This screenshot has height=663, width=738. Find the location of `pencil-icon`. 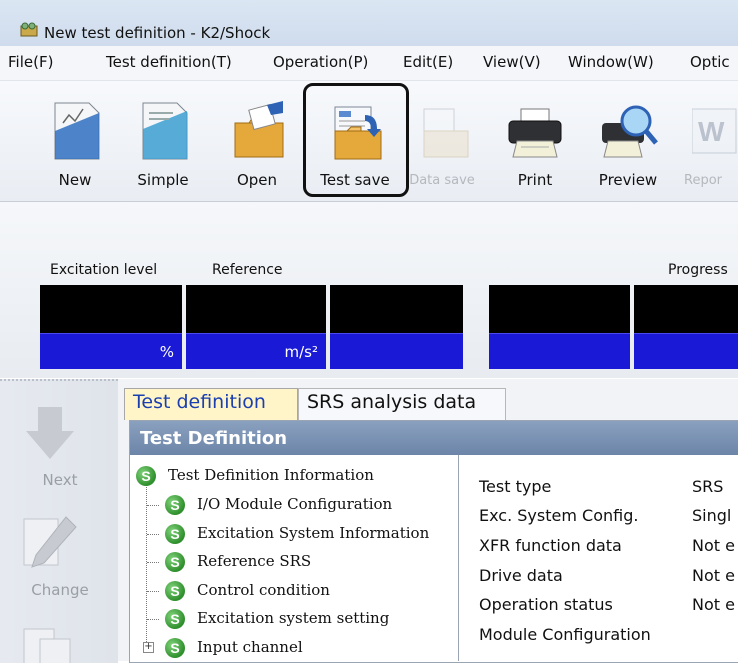

pencil-icon is located at coordinates (50, 542).